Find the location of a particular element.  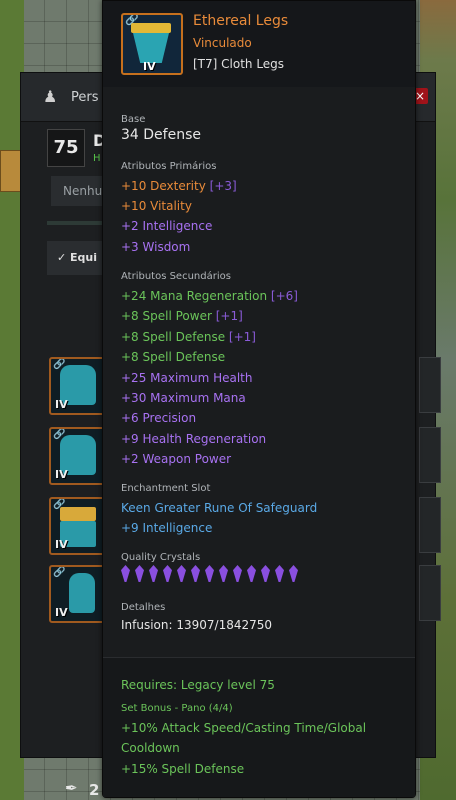

quality-crystals is located at coordinates (209, 573).